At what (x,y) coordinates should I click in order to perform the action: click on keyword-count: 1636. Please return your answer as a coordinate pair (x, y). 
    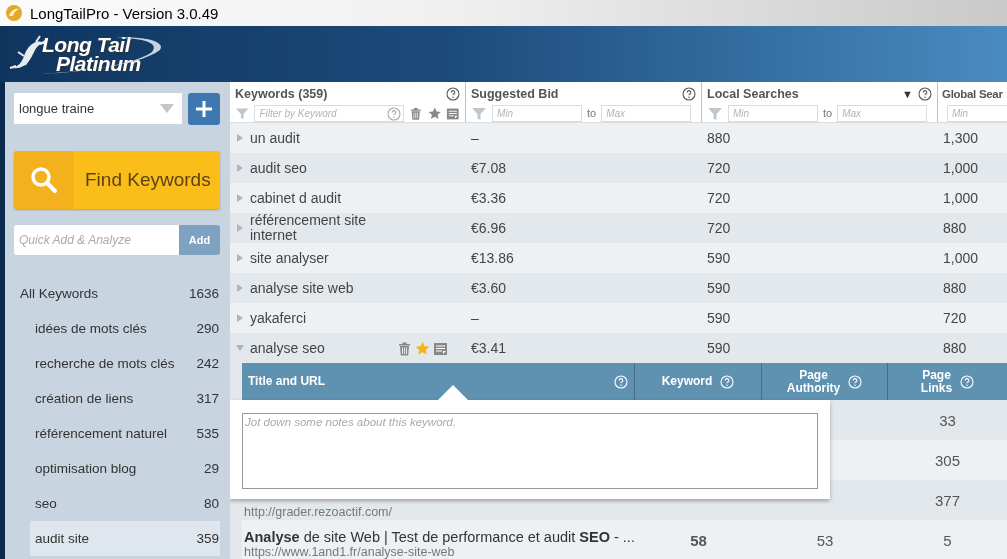
    Looking at the image, I should click on (203, 293).